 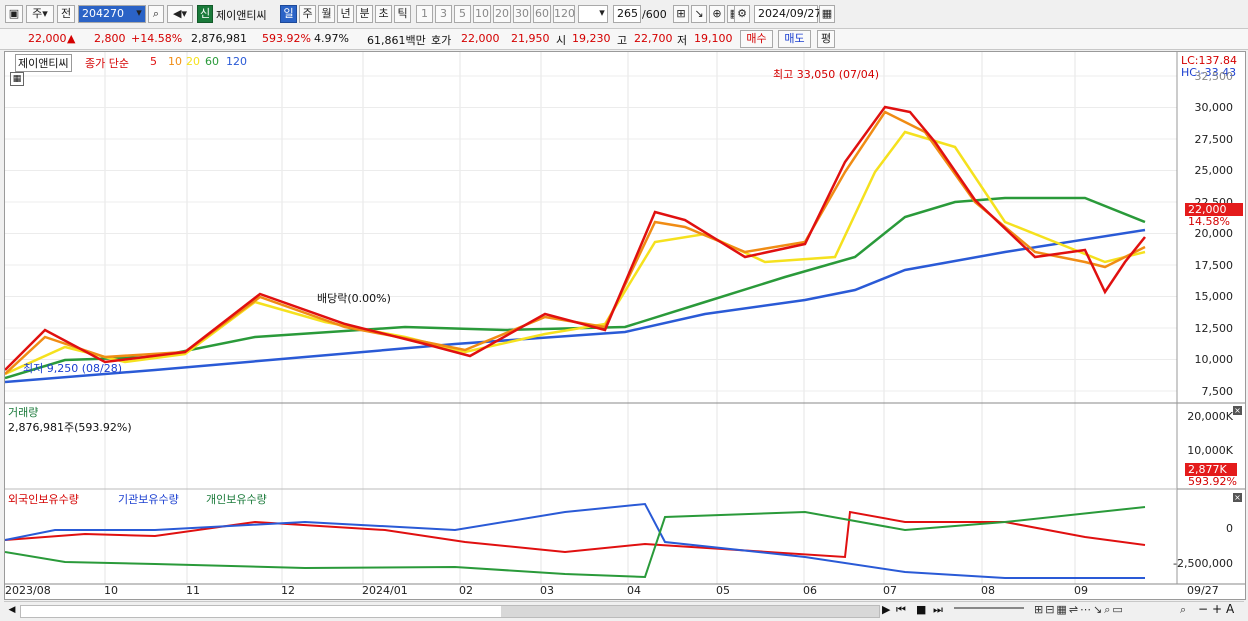 I want to click on period-year: 년, so click(x=345, y=14).